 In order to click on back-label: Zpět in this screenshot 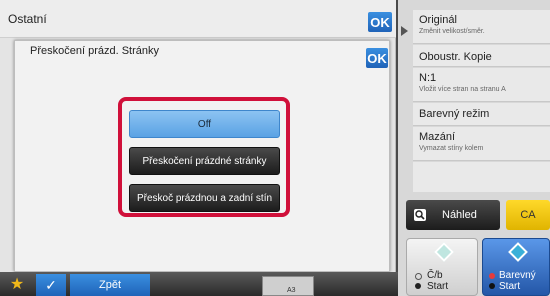, I will do `click(109, 285)`.